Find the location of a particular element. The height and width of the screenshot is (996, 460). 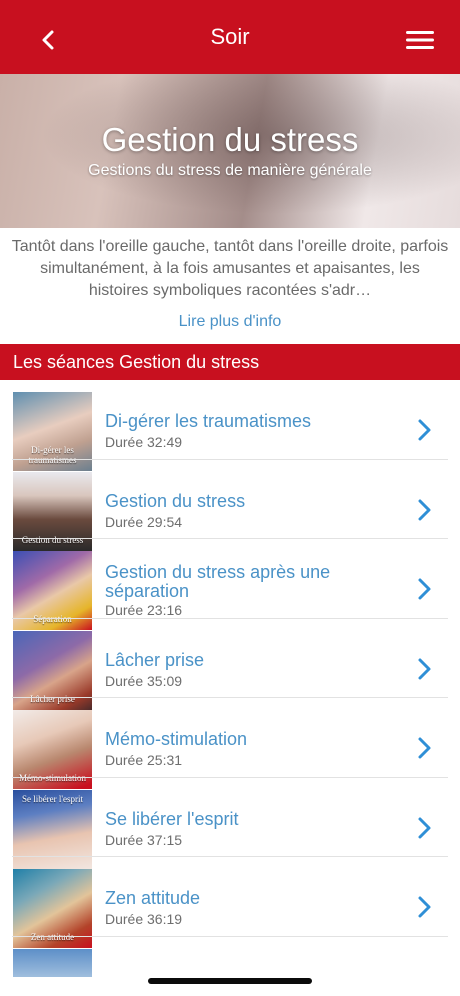

session-duration: Durée 35:09 is located at coordinates (144, 680).